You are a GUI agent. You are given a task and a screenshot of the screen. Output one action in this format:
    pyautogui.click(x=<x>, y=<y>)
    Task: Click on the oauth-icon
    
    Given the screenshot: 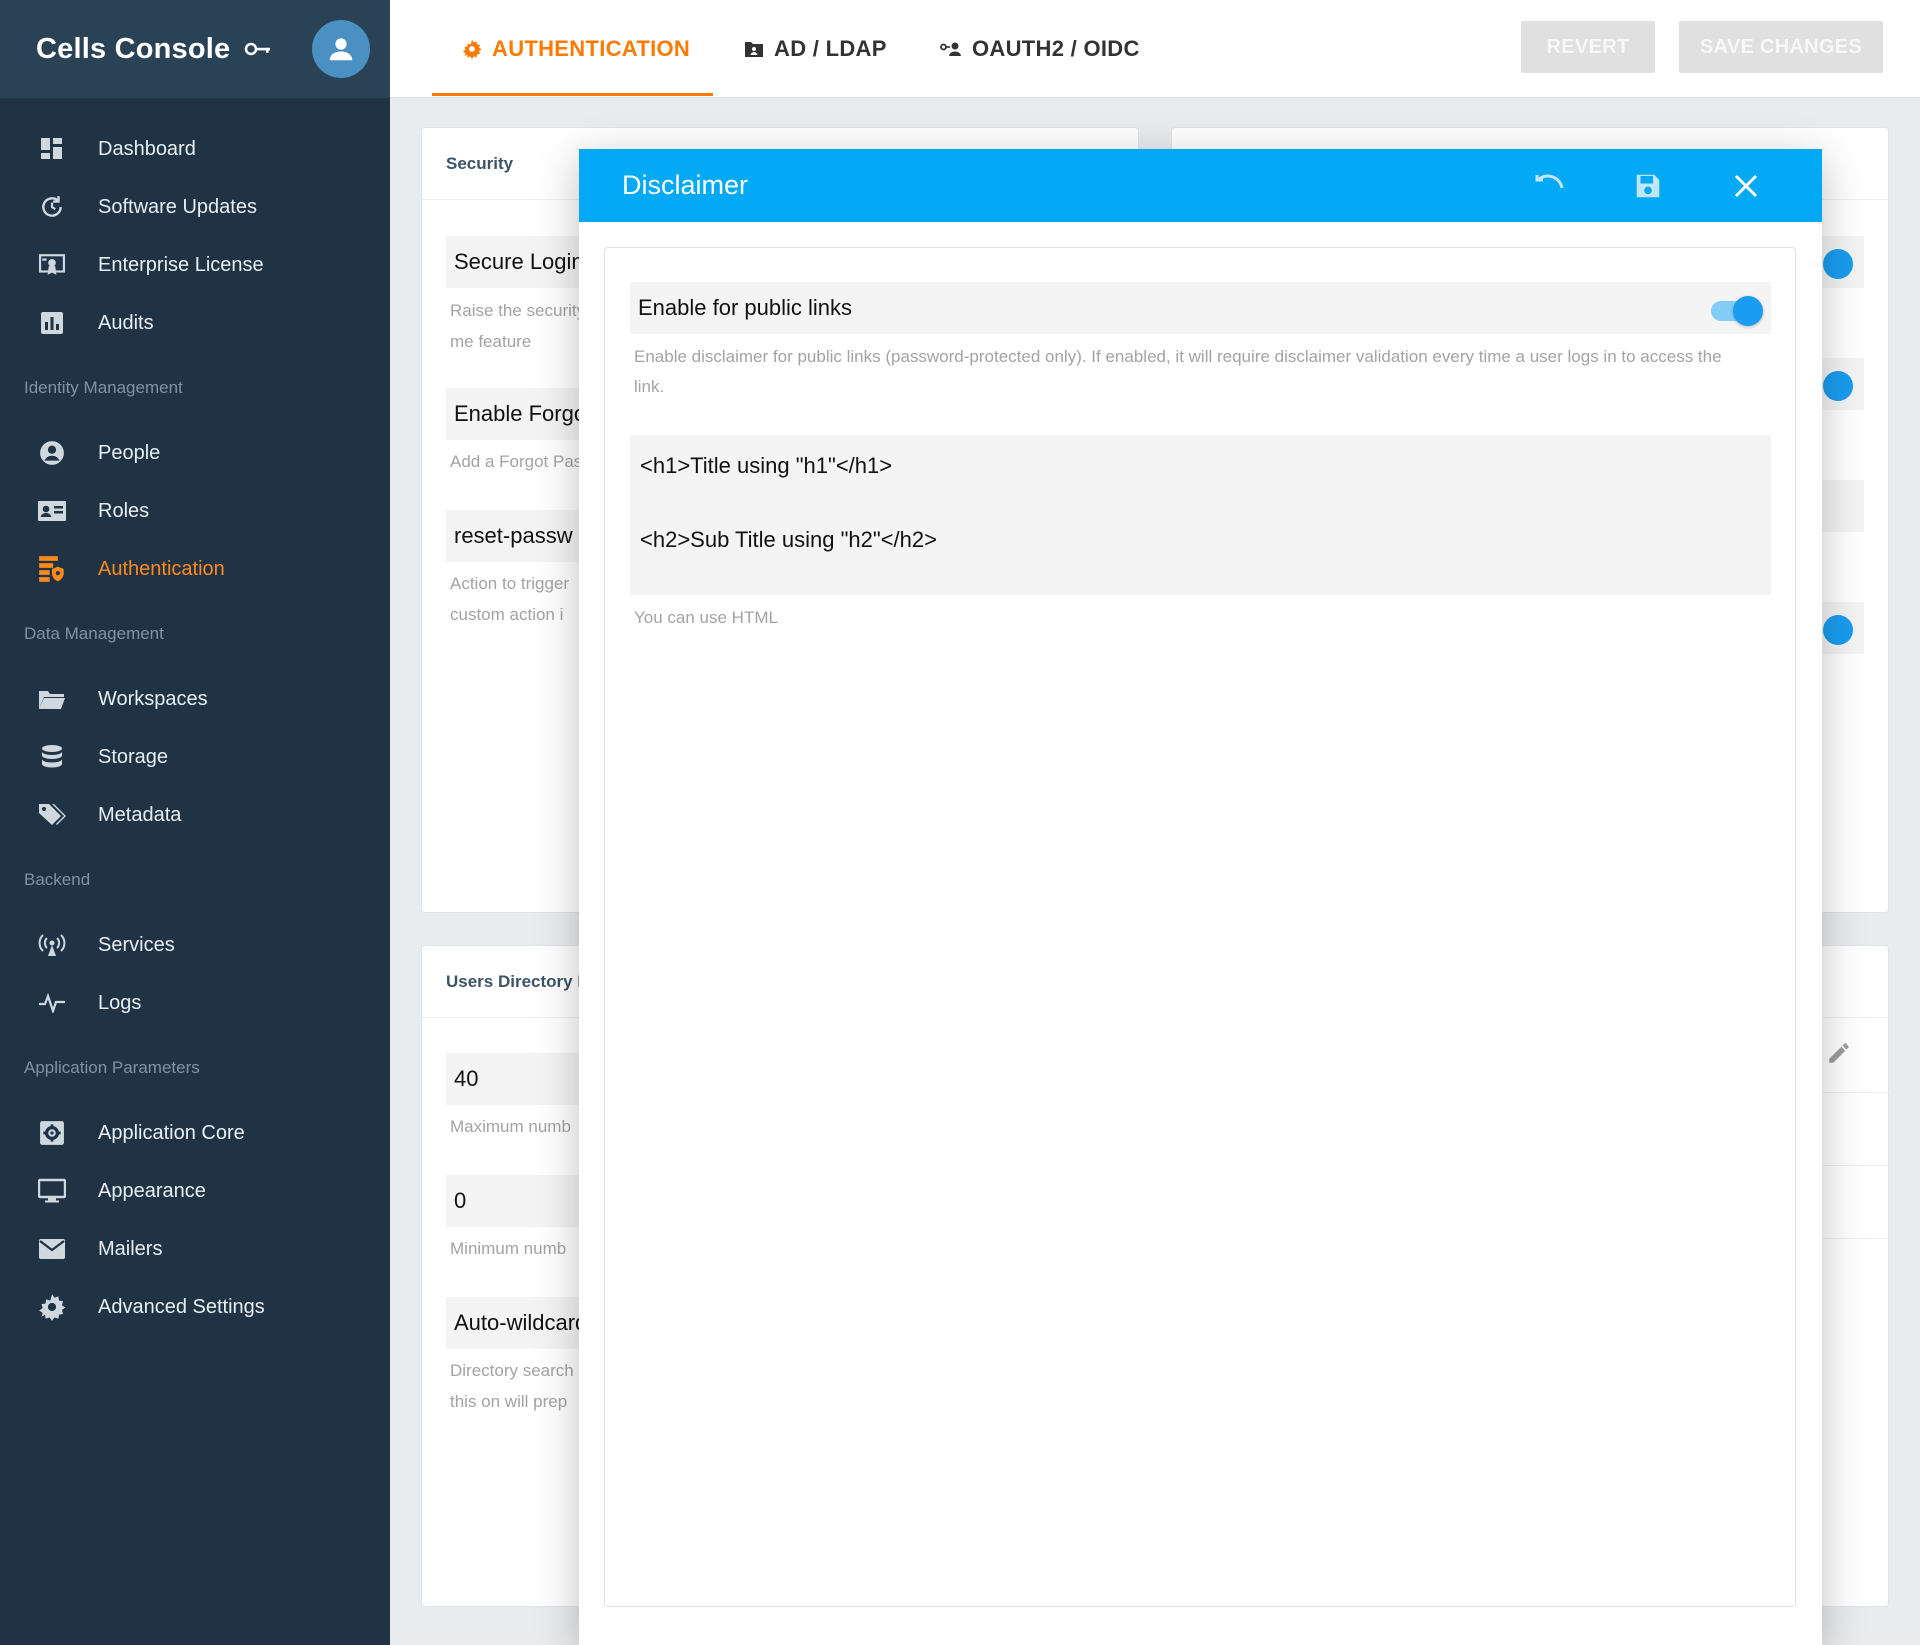 What is the action you would take?
    pyautogui.click(x=951, y=49)
    